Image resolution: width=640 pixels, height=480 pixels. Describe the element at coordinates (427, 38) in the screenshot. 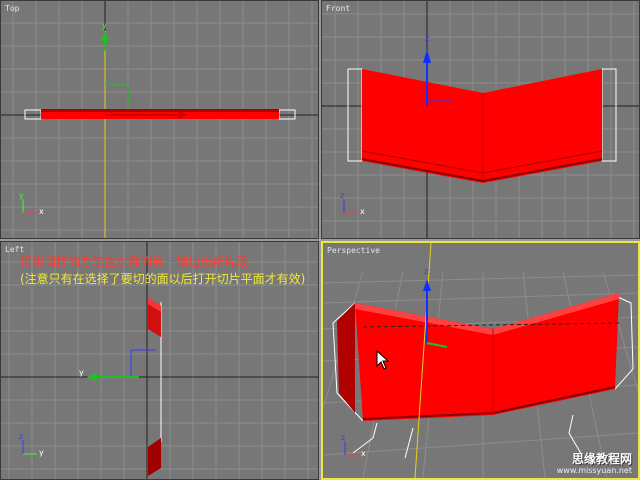

I see `front-z-axis-label: z` at that location.